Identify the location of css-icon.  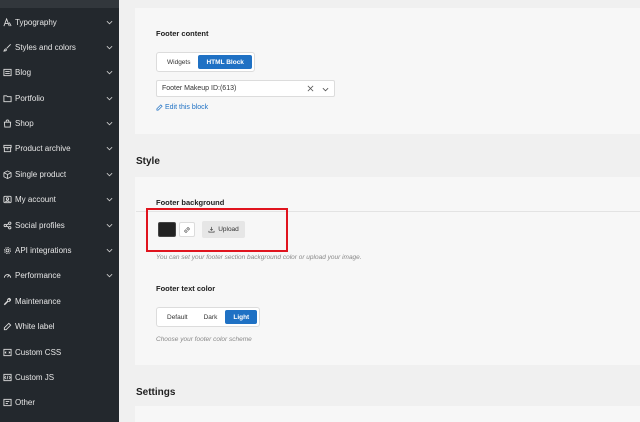
(7, 352).